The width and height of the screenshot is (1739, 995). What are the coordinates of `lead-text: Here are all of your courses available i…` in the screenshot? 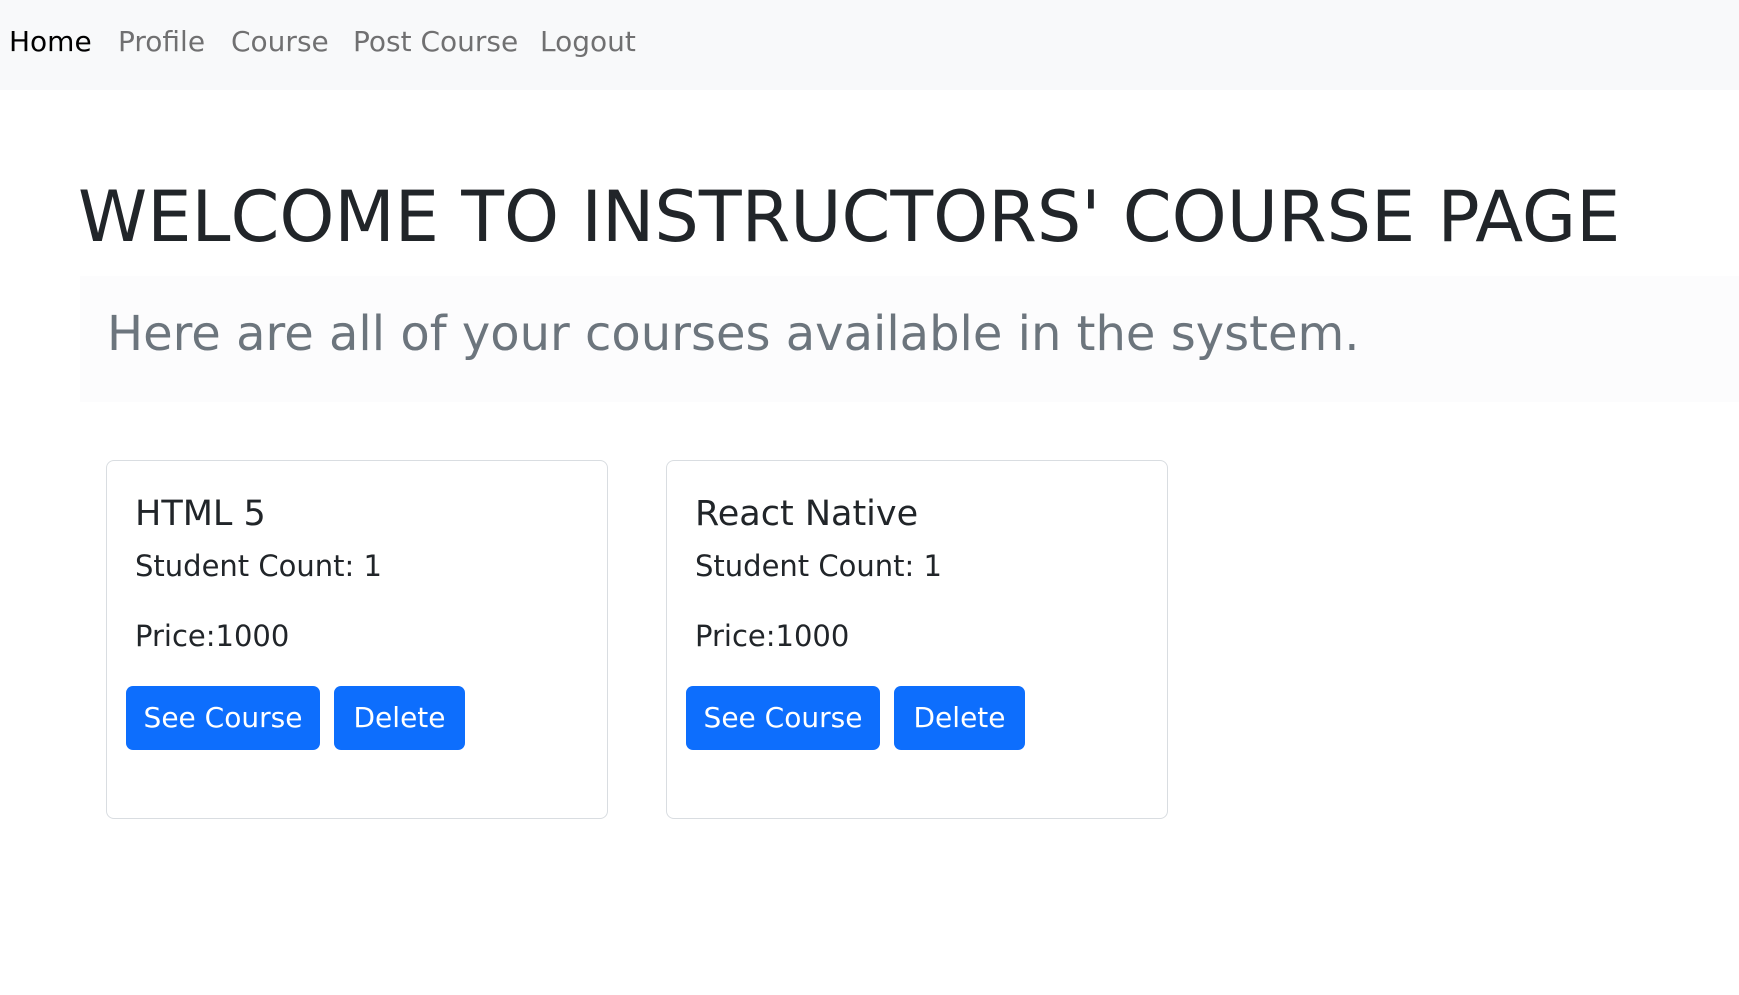 It's located at (733, 334).